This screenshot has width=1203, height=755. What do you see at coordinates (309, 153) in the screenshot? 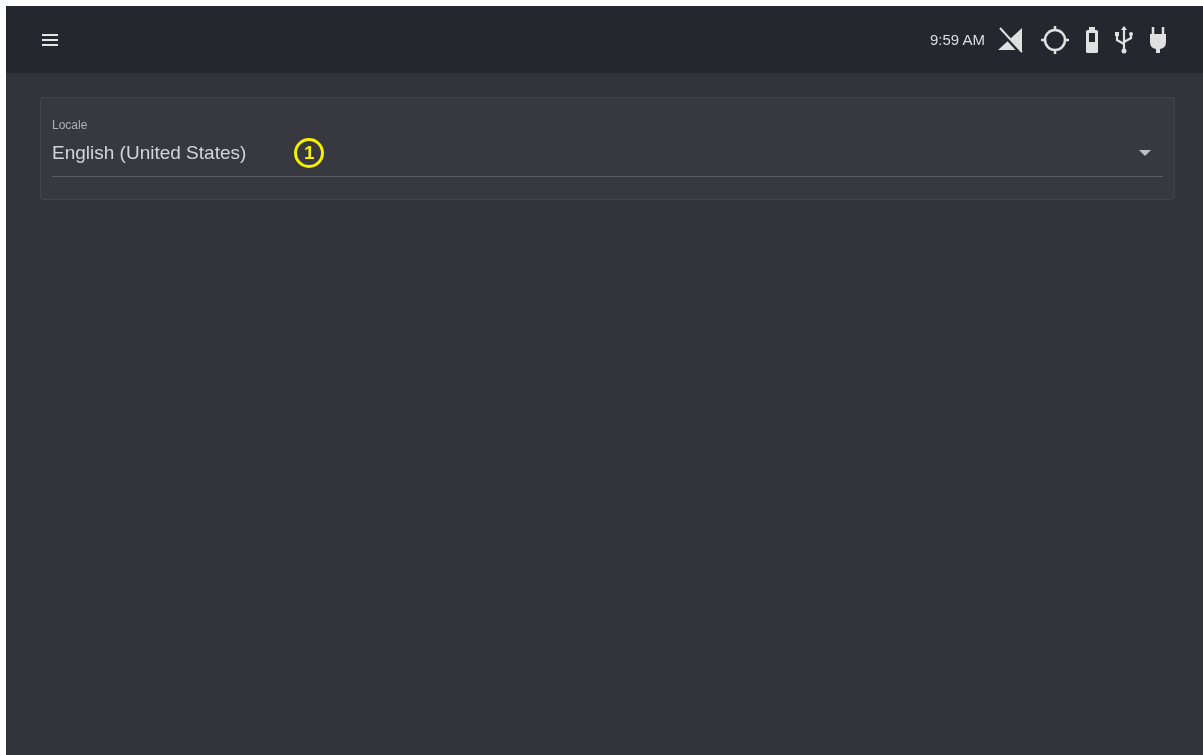
I see `callout-number: 1` at bounding box center [309, 153].